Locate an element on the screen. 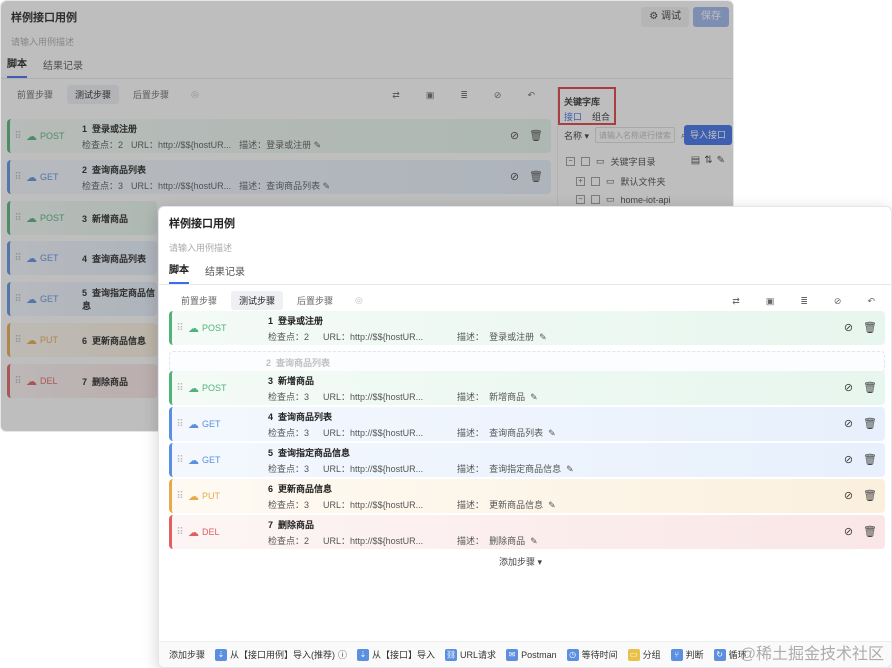 This screenshot has width=892, height=668. add-folder-icon: ▤ is located at coordinates (695, 160).